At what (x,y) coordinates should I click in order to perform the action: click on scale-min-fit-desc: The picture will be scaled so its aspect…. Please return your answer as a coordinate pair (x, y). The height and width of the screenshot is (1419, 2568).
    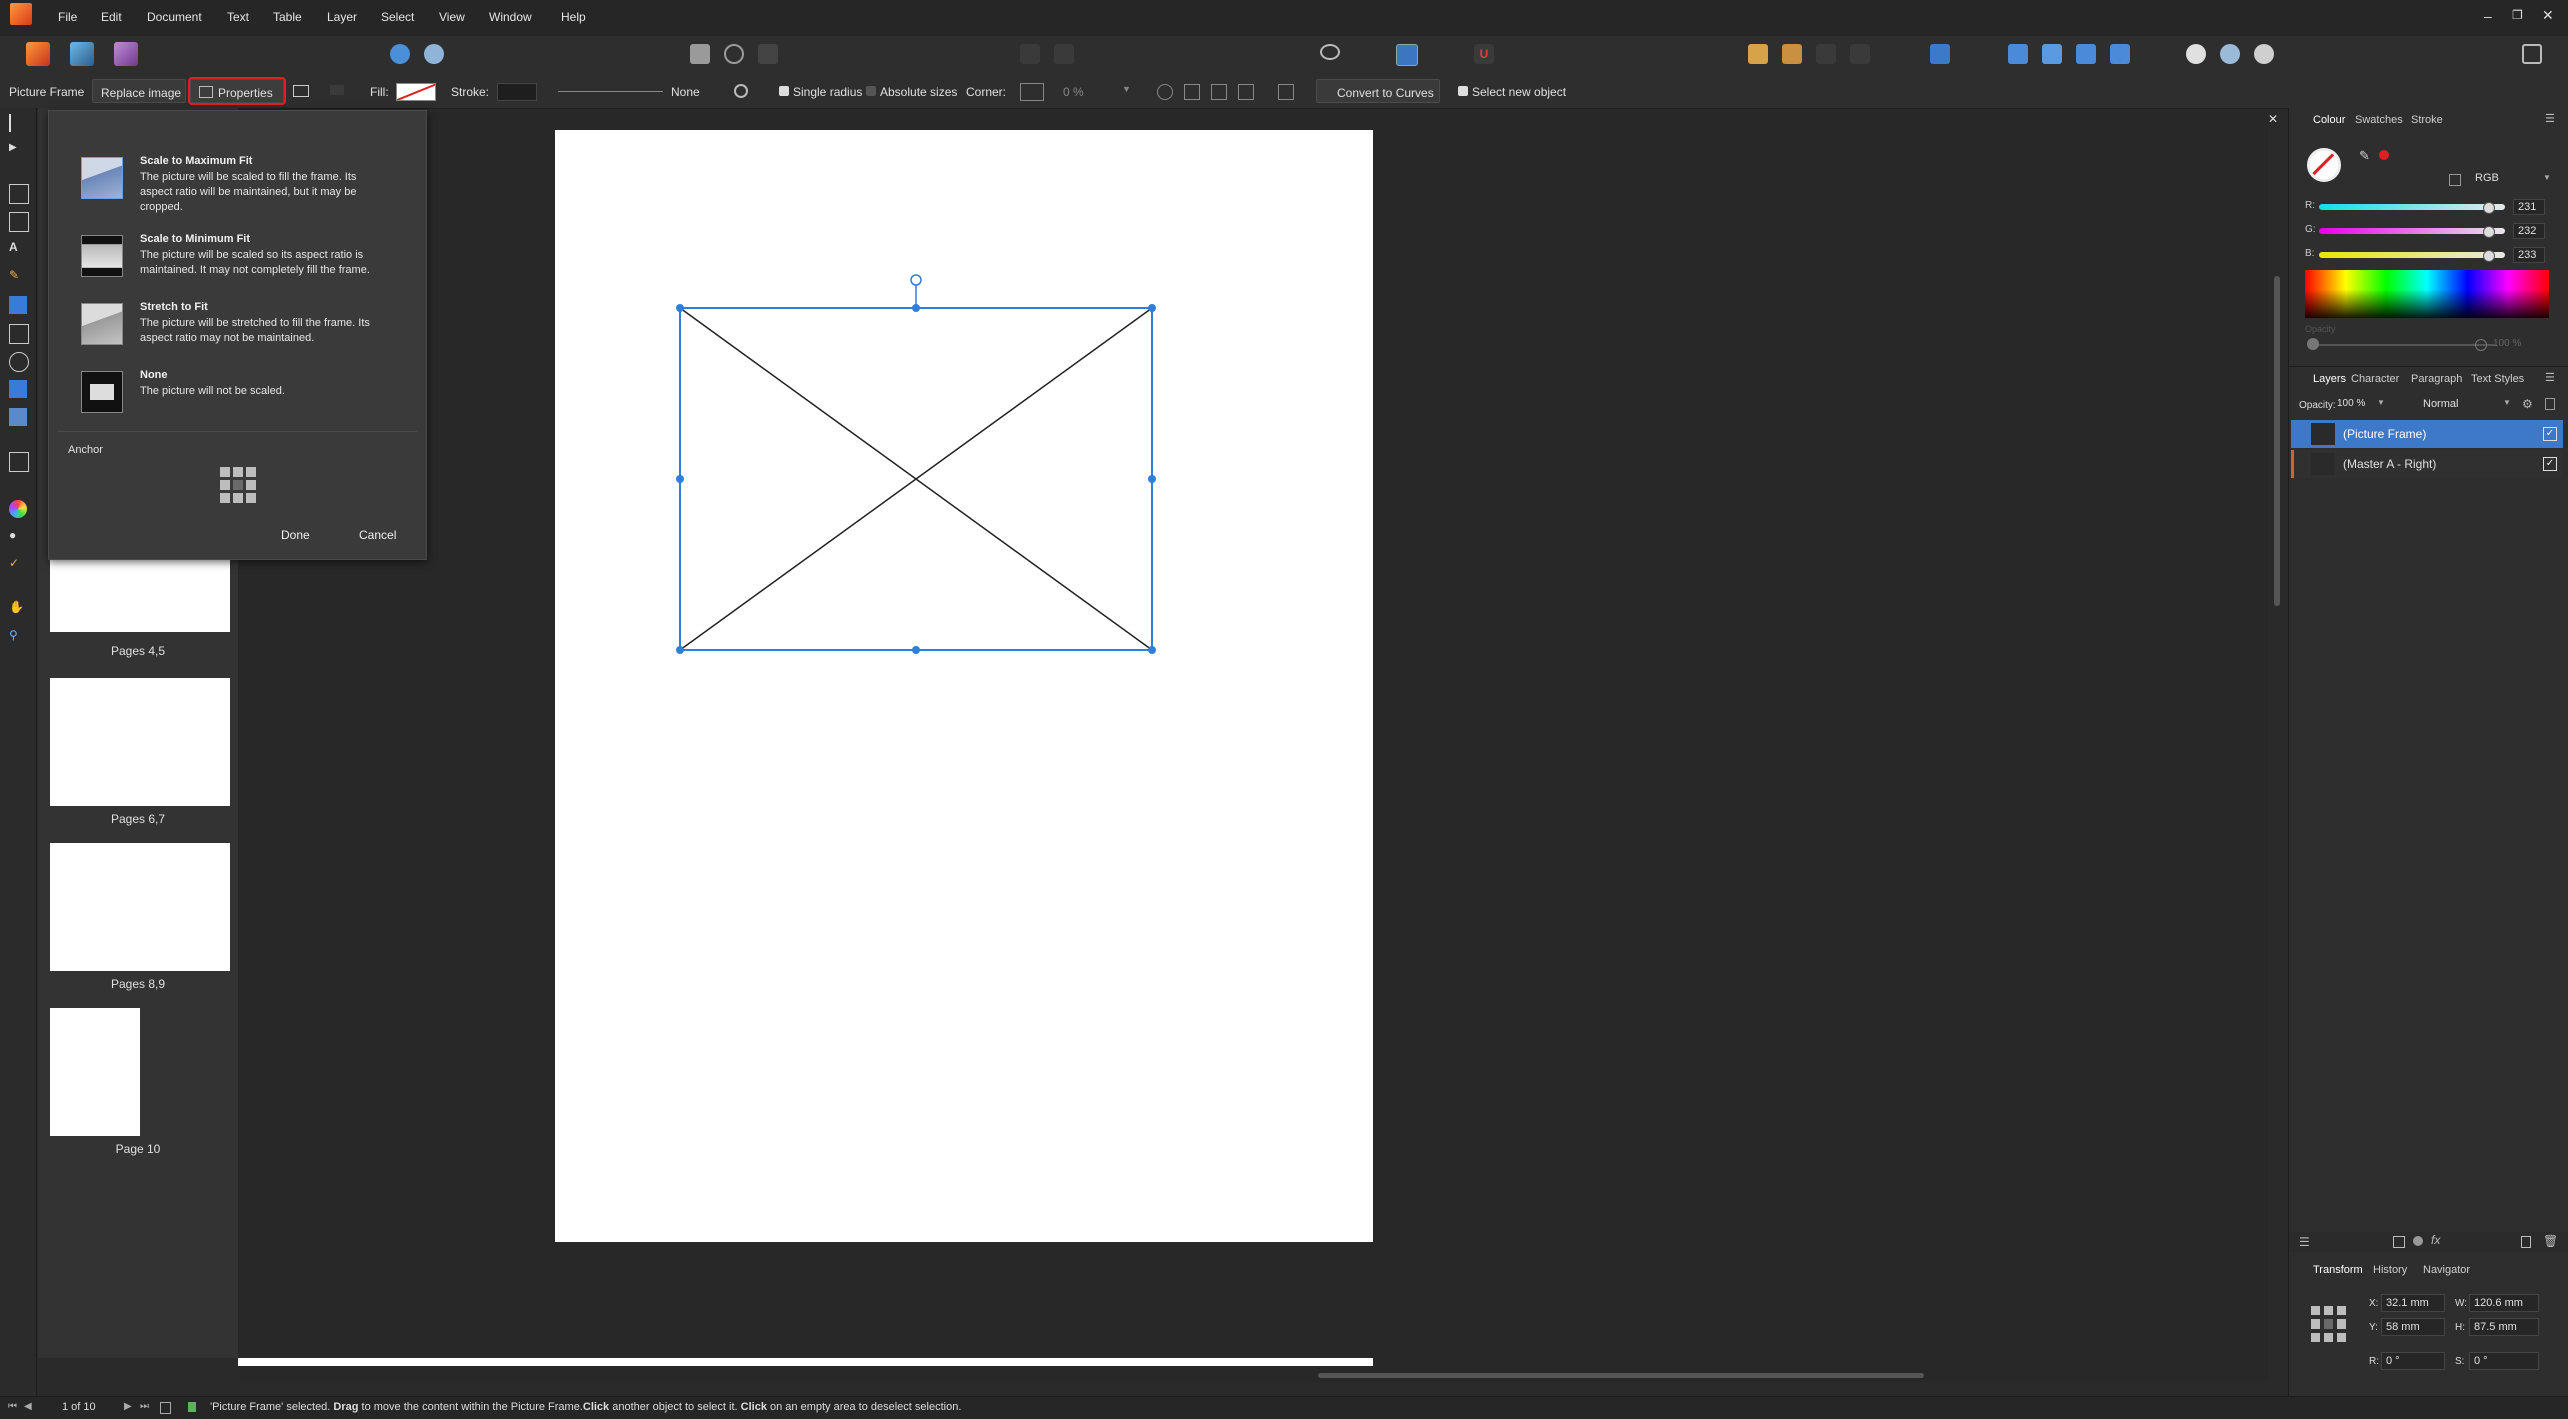
    Looking at the image, I should click on (255, 262).